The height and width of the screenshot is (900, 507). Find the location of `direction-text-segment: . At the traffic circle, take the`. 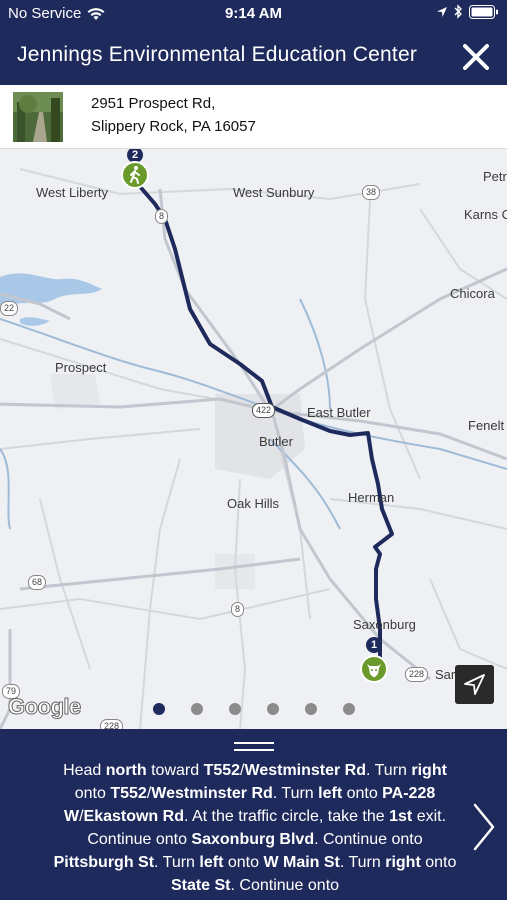

direction-text-segment: . At the traffic circle, take the is located at coordinates (286, 816).